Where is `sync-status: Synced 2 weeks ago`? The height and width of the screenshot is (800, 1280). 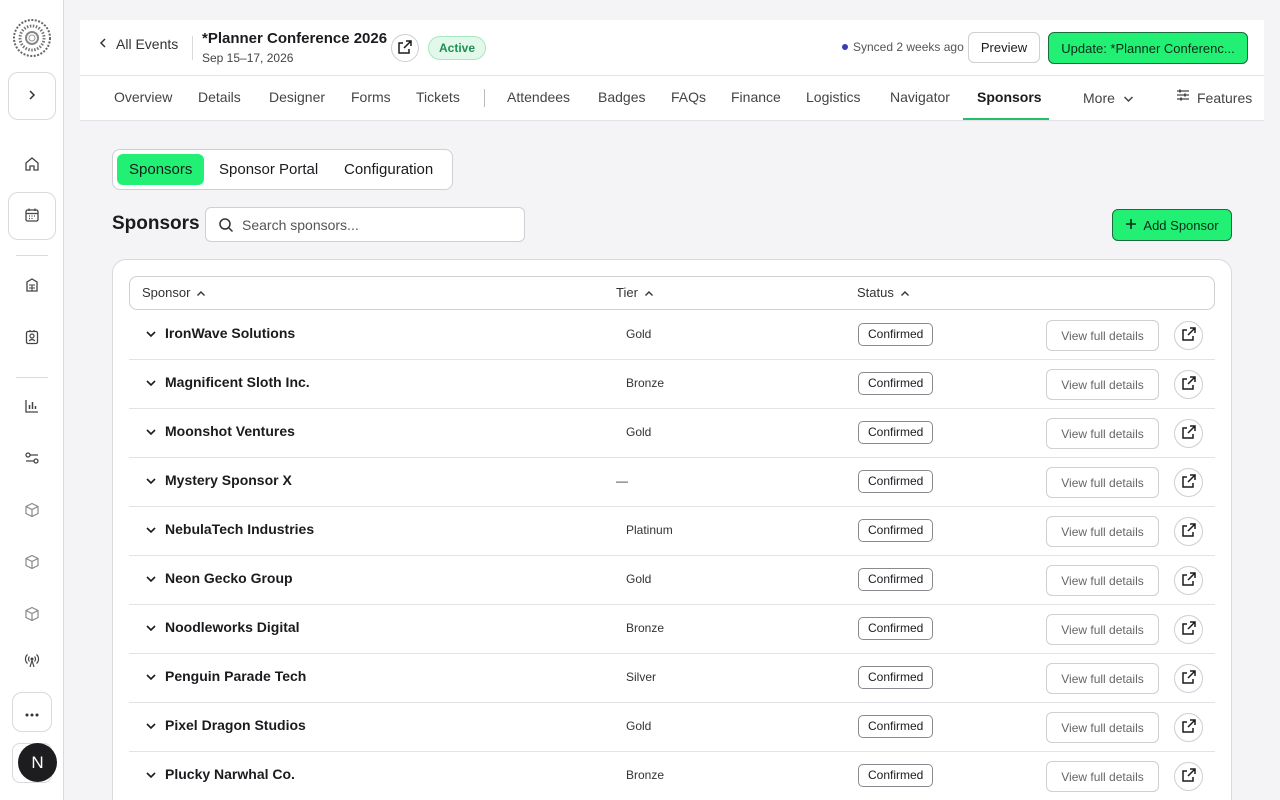
sync-status: Synced 2 weeks ago is located at coordinates (903, 47).